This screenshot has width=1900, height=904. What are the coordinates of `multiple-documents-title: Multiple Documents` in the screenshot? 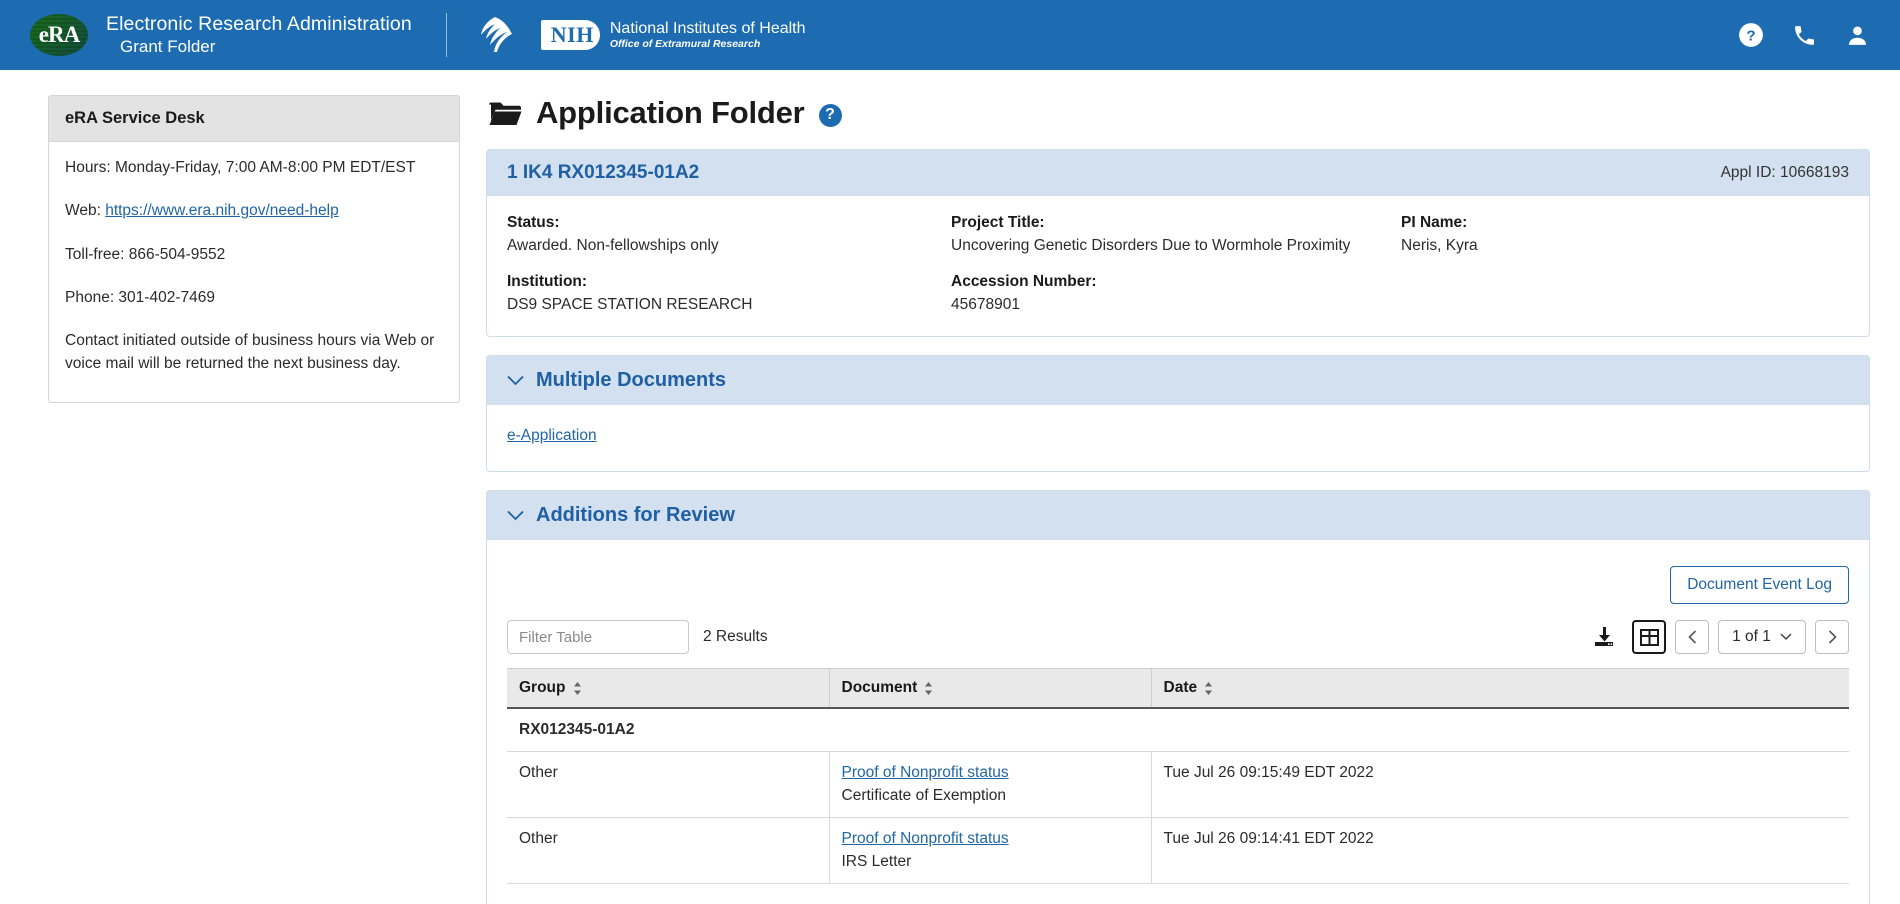 It's located at (631, 380).